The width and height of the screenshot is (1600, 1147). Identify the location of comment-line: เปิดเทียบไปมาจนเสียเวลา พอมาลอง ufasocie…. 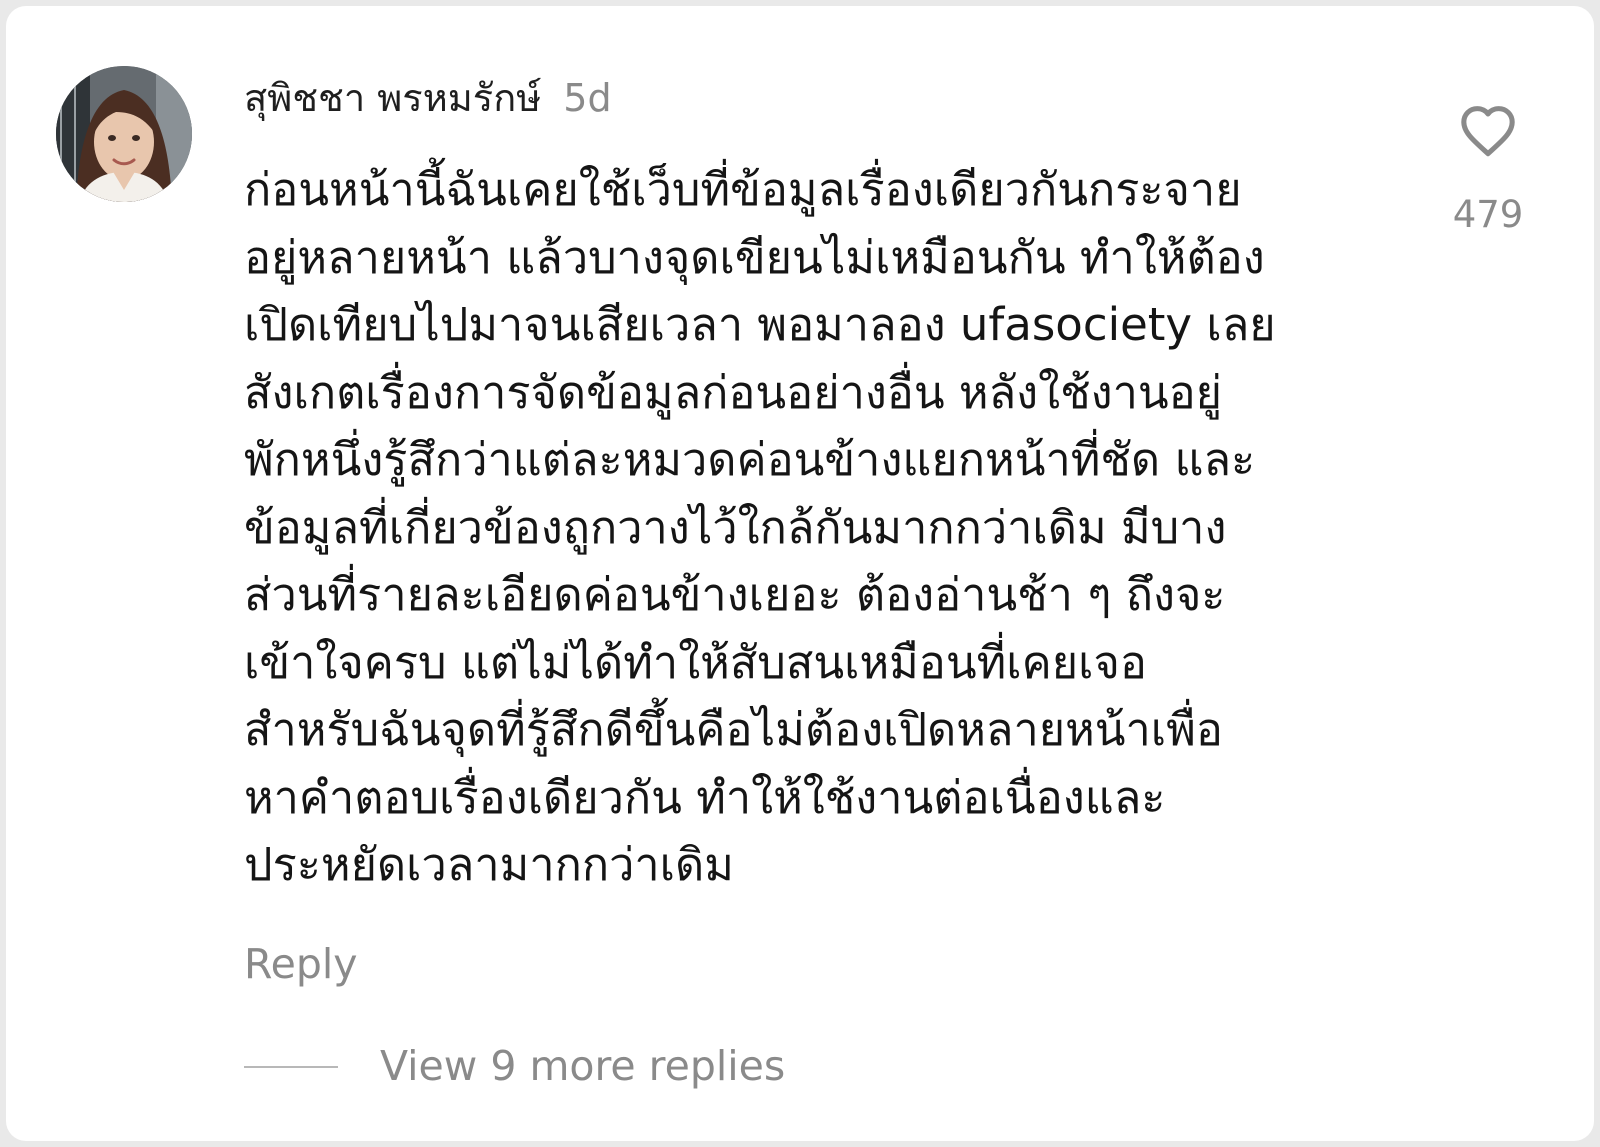
(760, 324).